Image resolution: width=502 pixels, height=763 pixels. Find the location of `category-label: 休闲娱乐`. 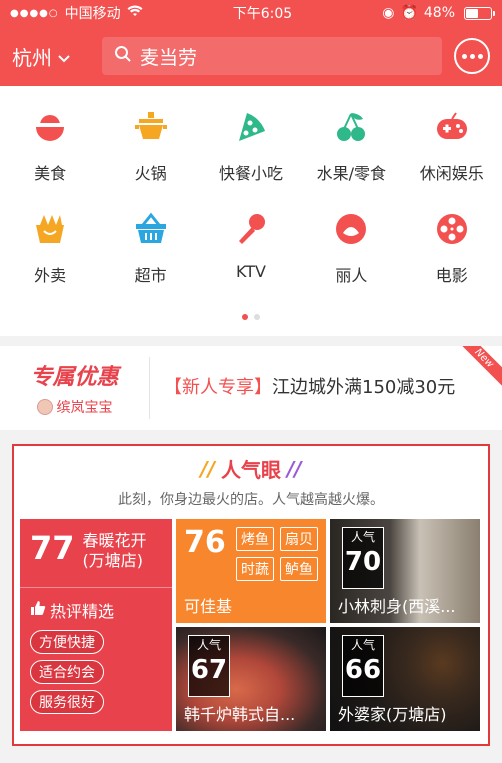

category-label: 休闲娱乐 is located at coordinates (451, 173).